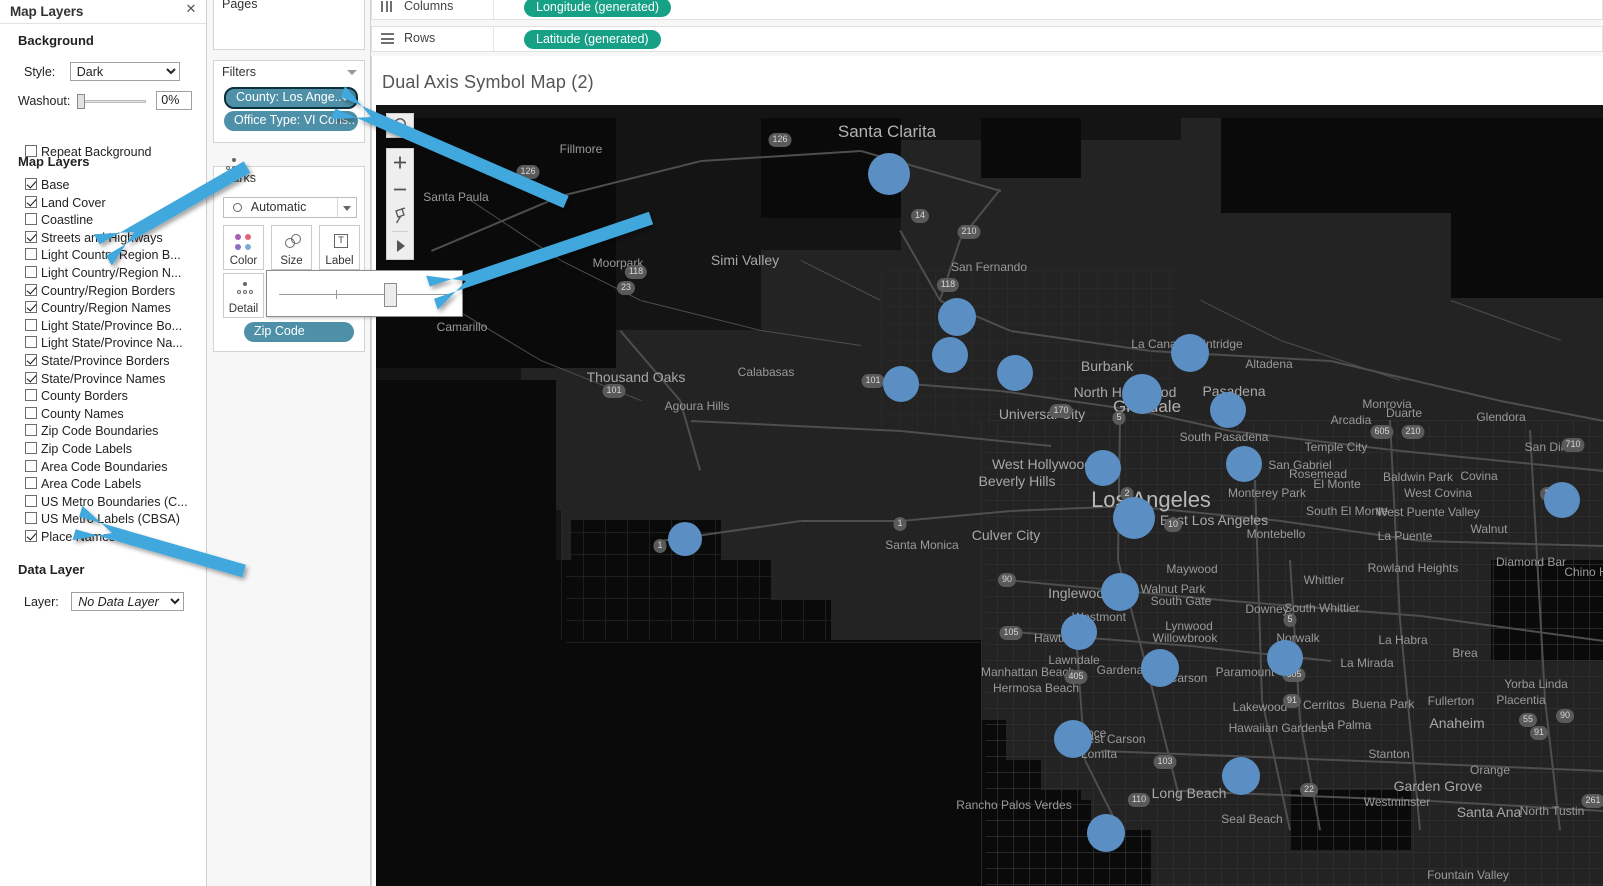 Image resolution: width=1603 pixels, height=886 pixels. What do you see at coordinates (243, 247) in the screenshot?
I see `marks-color-button: Color` at bounding box center [243, 247].